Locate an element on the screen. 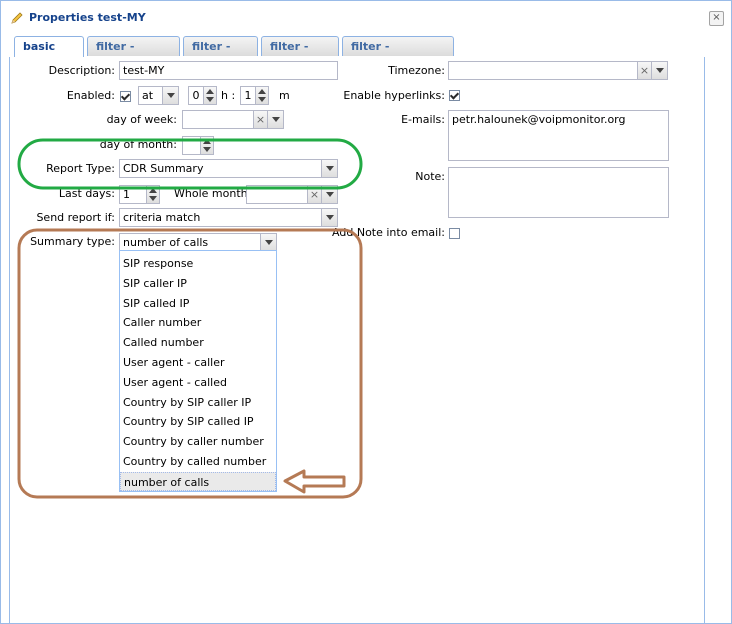 Image resolution: width=732 pixels, height=624 pixels. description-label: Description: is located at coordinates (81, 70).